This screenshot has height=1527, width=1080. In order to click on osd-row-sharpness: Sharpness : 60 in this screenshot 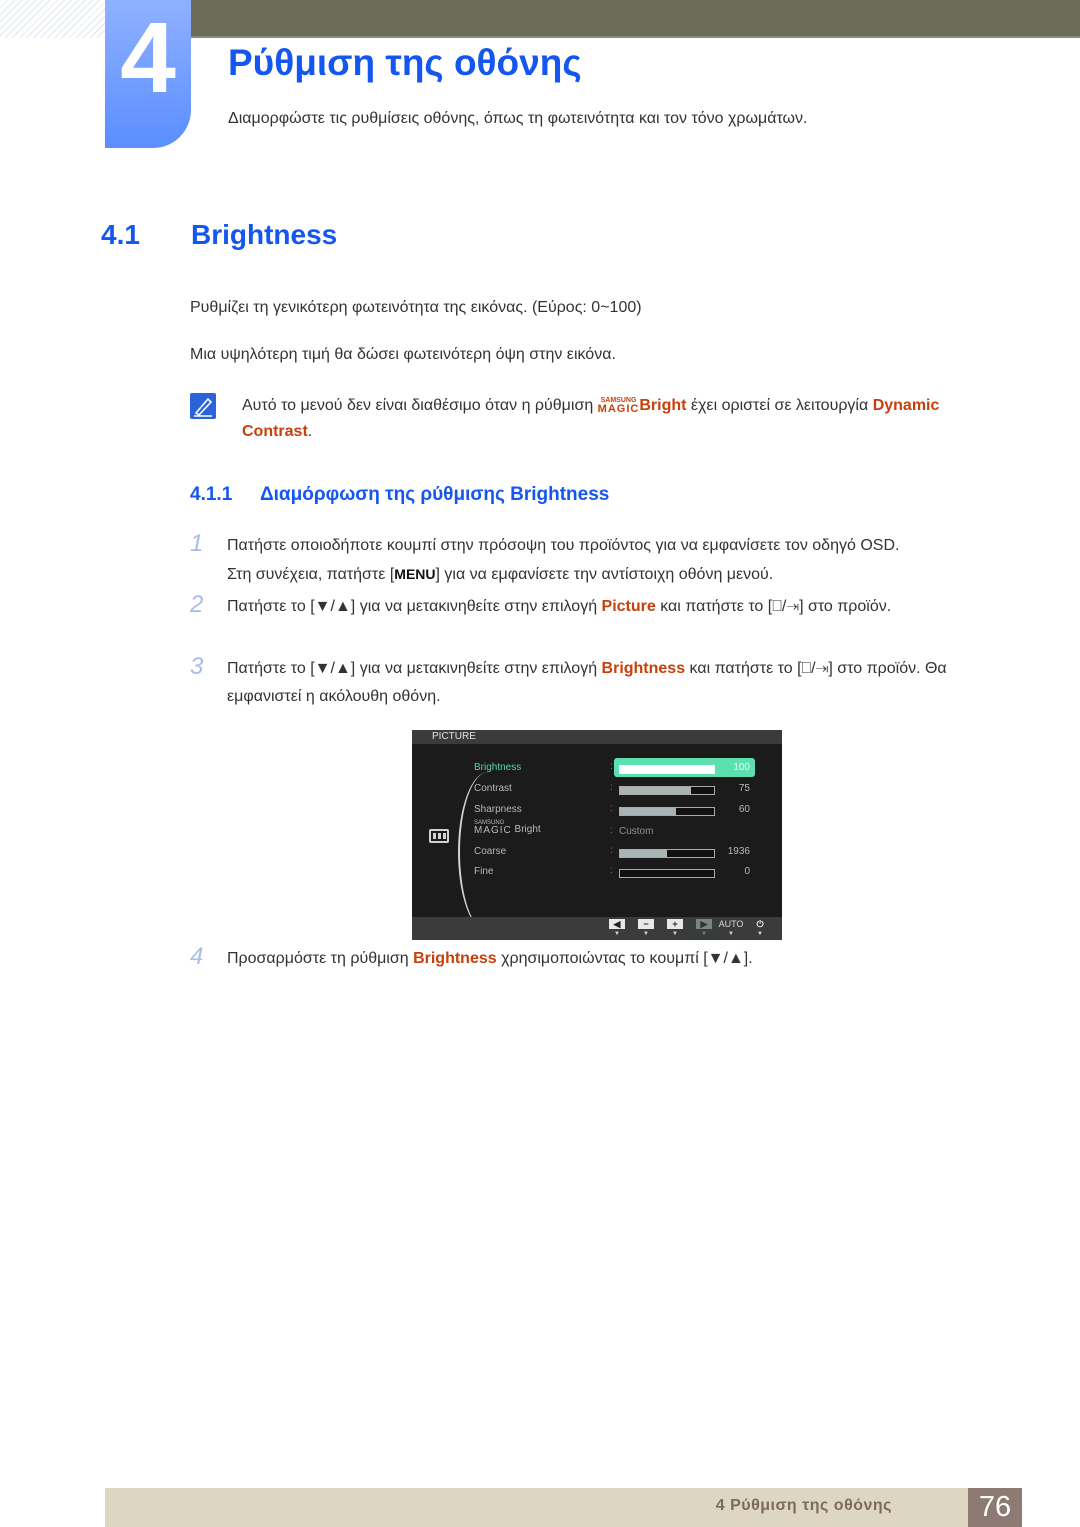, I will do `click(624, 810)`.